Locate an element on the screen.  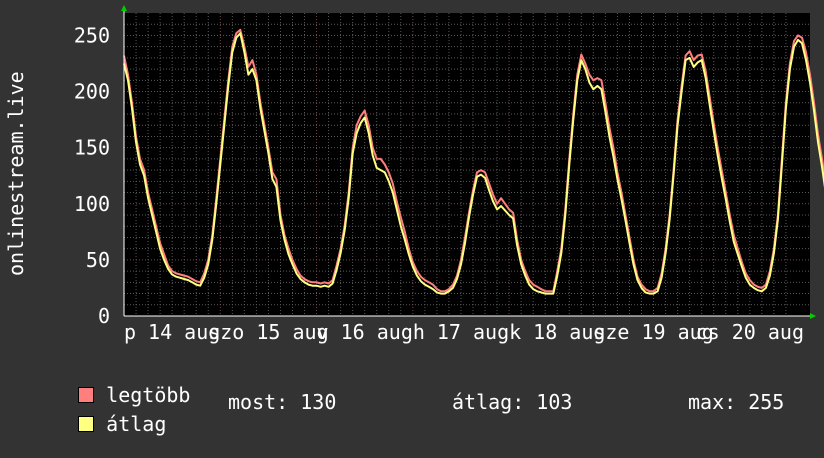
x-tick-label: cs 20 aug is located at coordinates (750, 332).